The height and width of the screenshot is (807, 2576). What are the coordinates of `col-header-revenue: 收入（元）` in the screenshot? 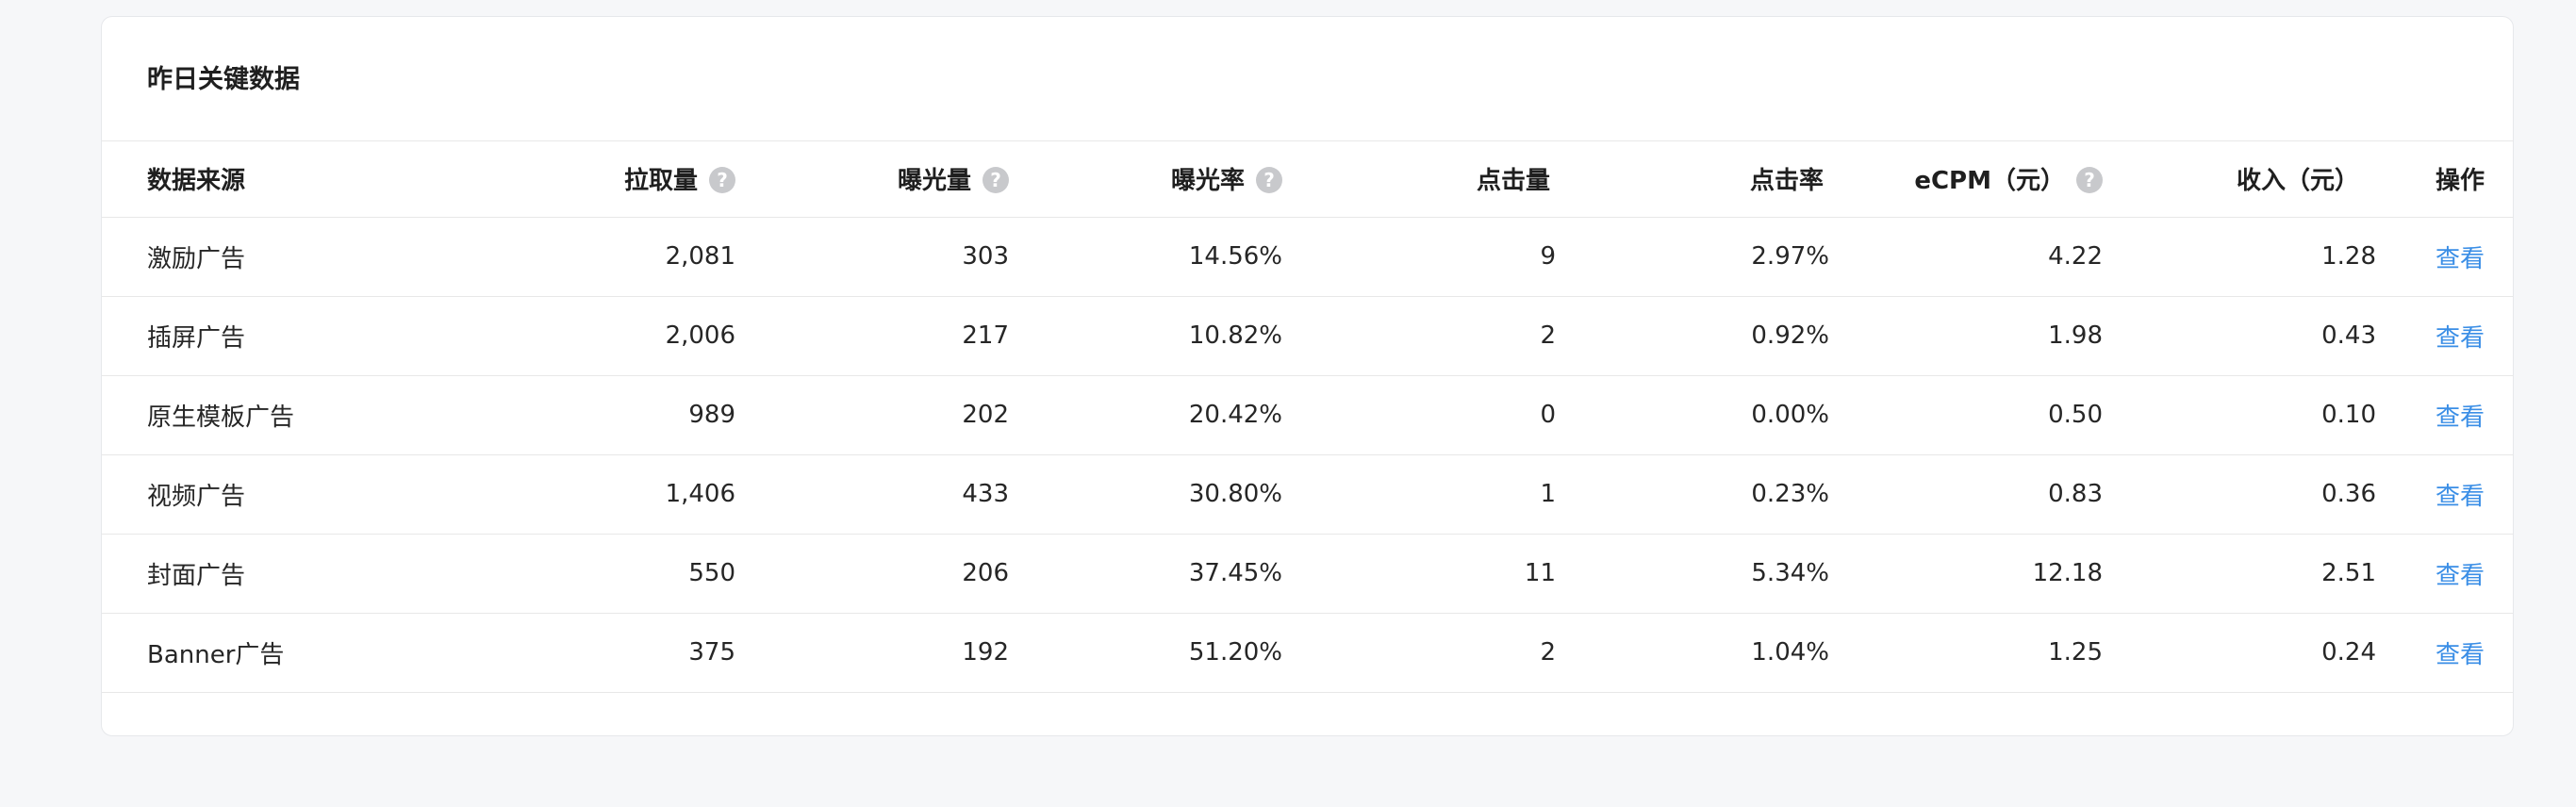 It's located at (2239, 180).